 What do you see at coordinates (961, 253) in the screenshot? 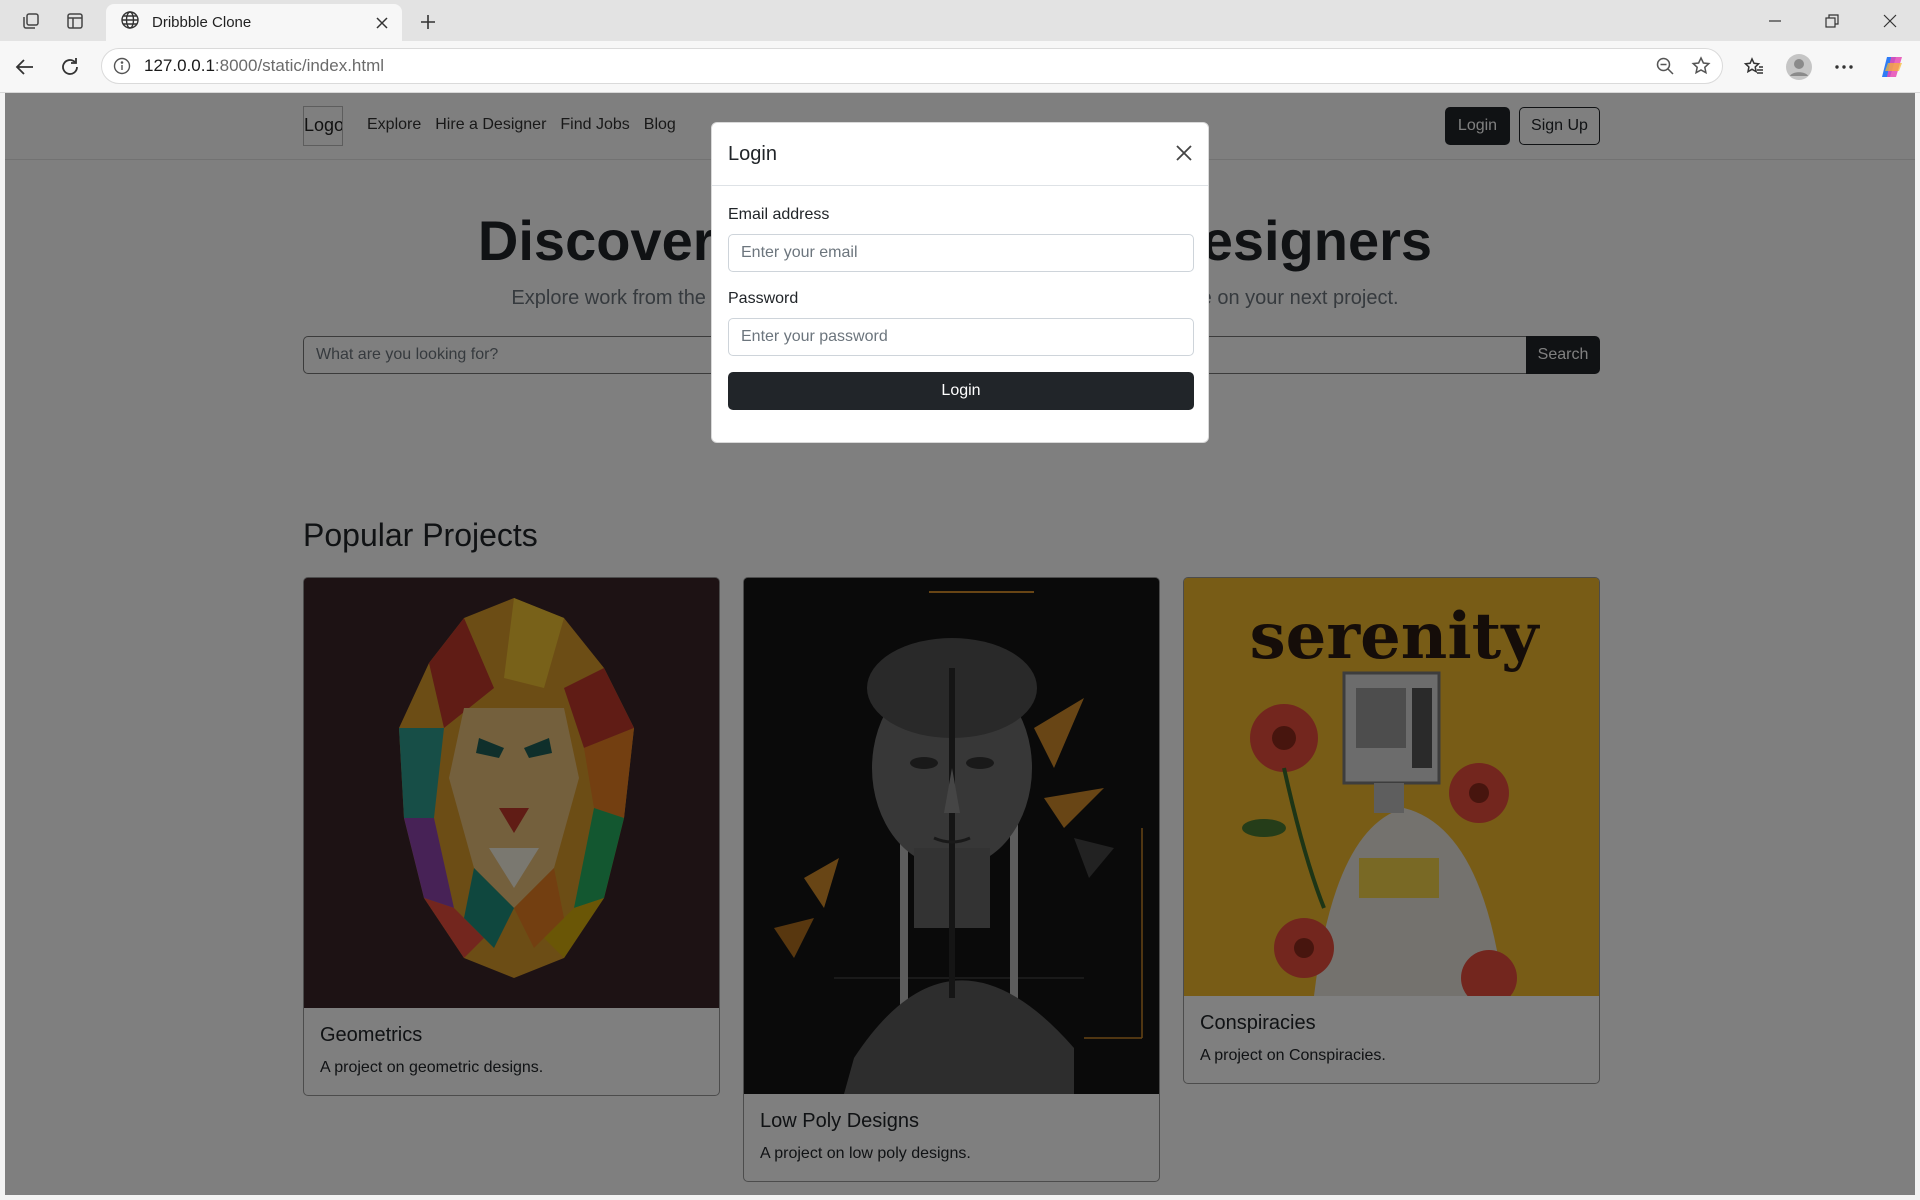
I see `email-field` at bounding box center [961, 253].